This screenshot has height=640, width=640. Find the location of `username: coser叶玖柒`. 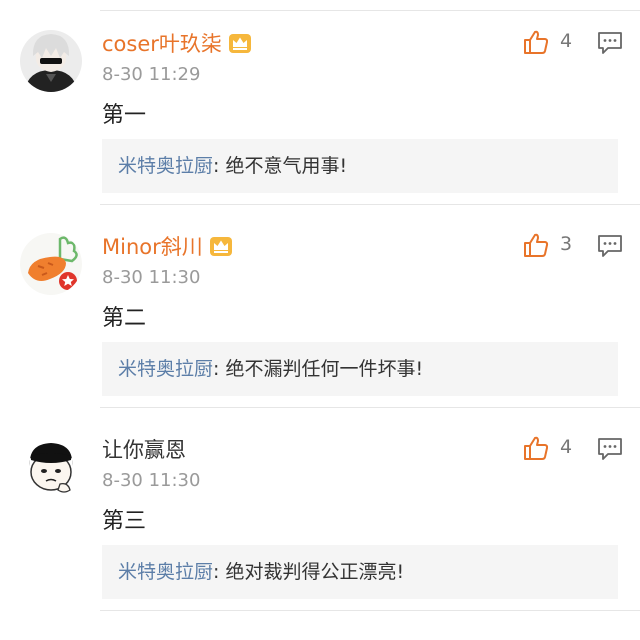

username: coser叶玖柒 is located at coordinates (177, 44).